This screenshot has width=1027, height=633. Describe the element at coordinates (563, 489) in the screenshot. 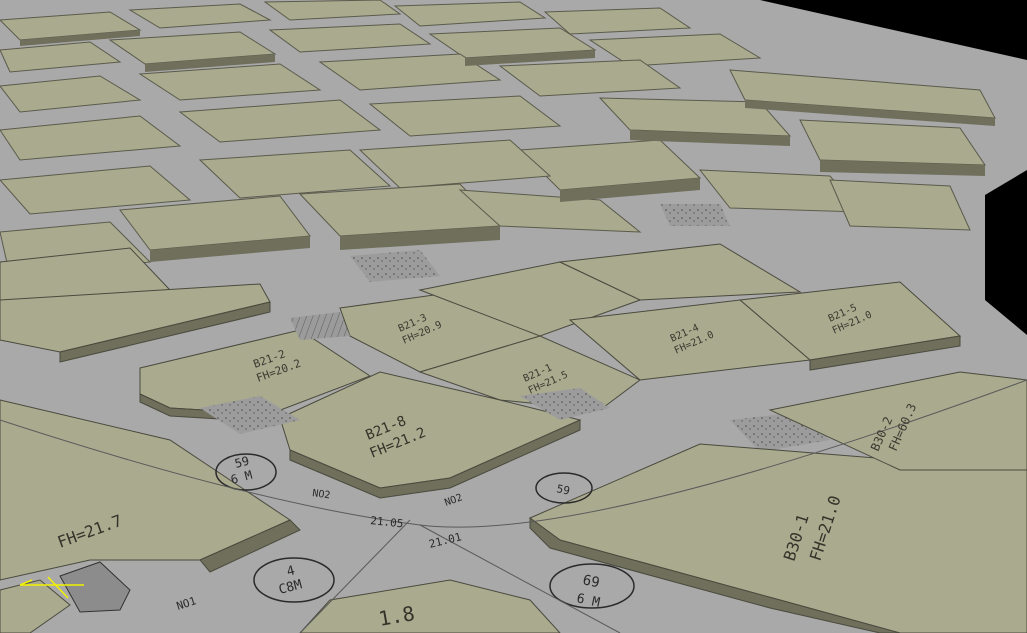

I see `road-circle-4-top: 59` at that location.